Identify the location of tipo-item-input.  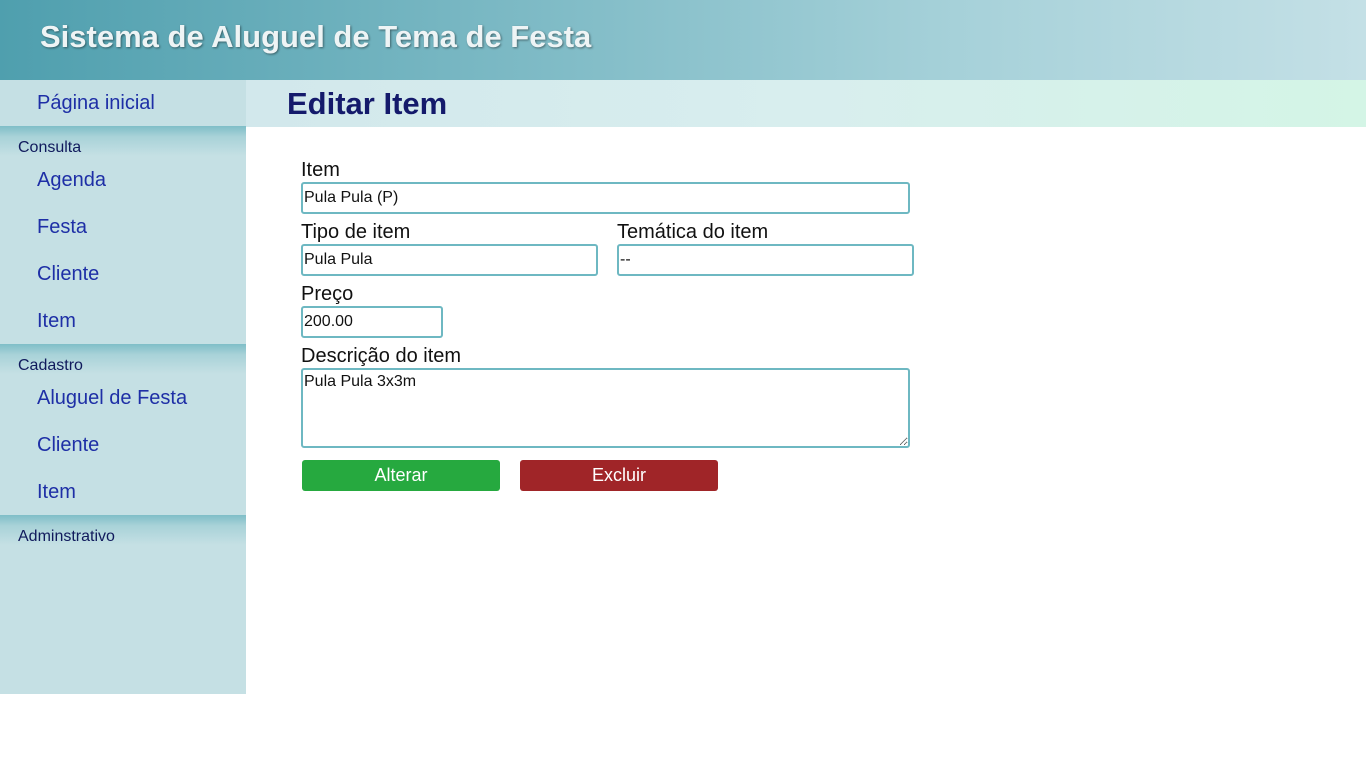
(449, 260).